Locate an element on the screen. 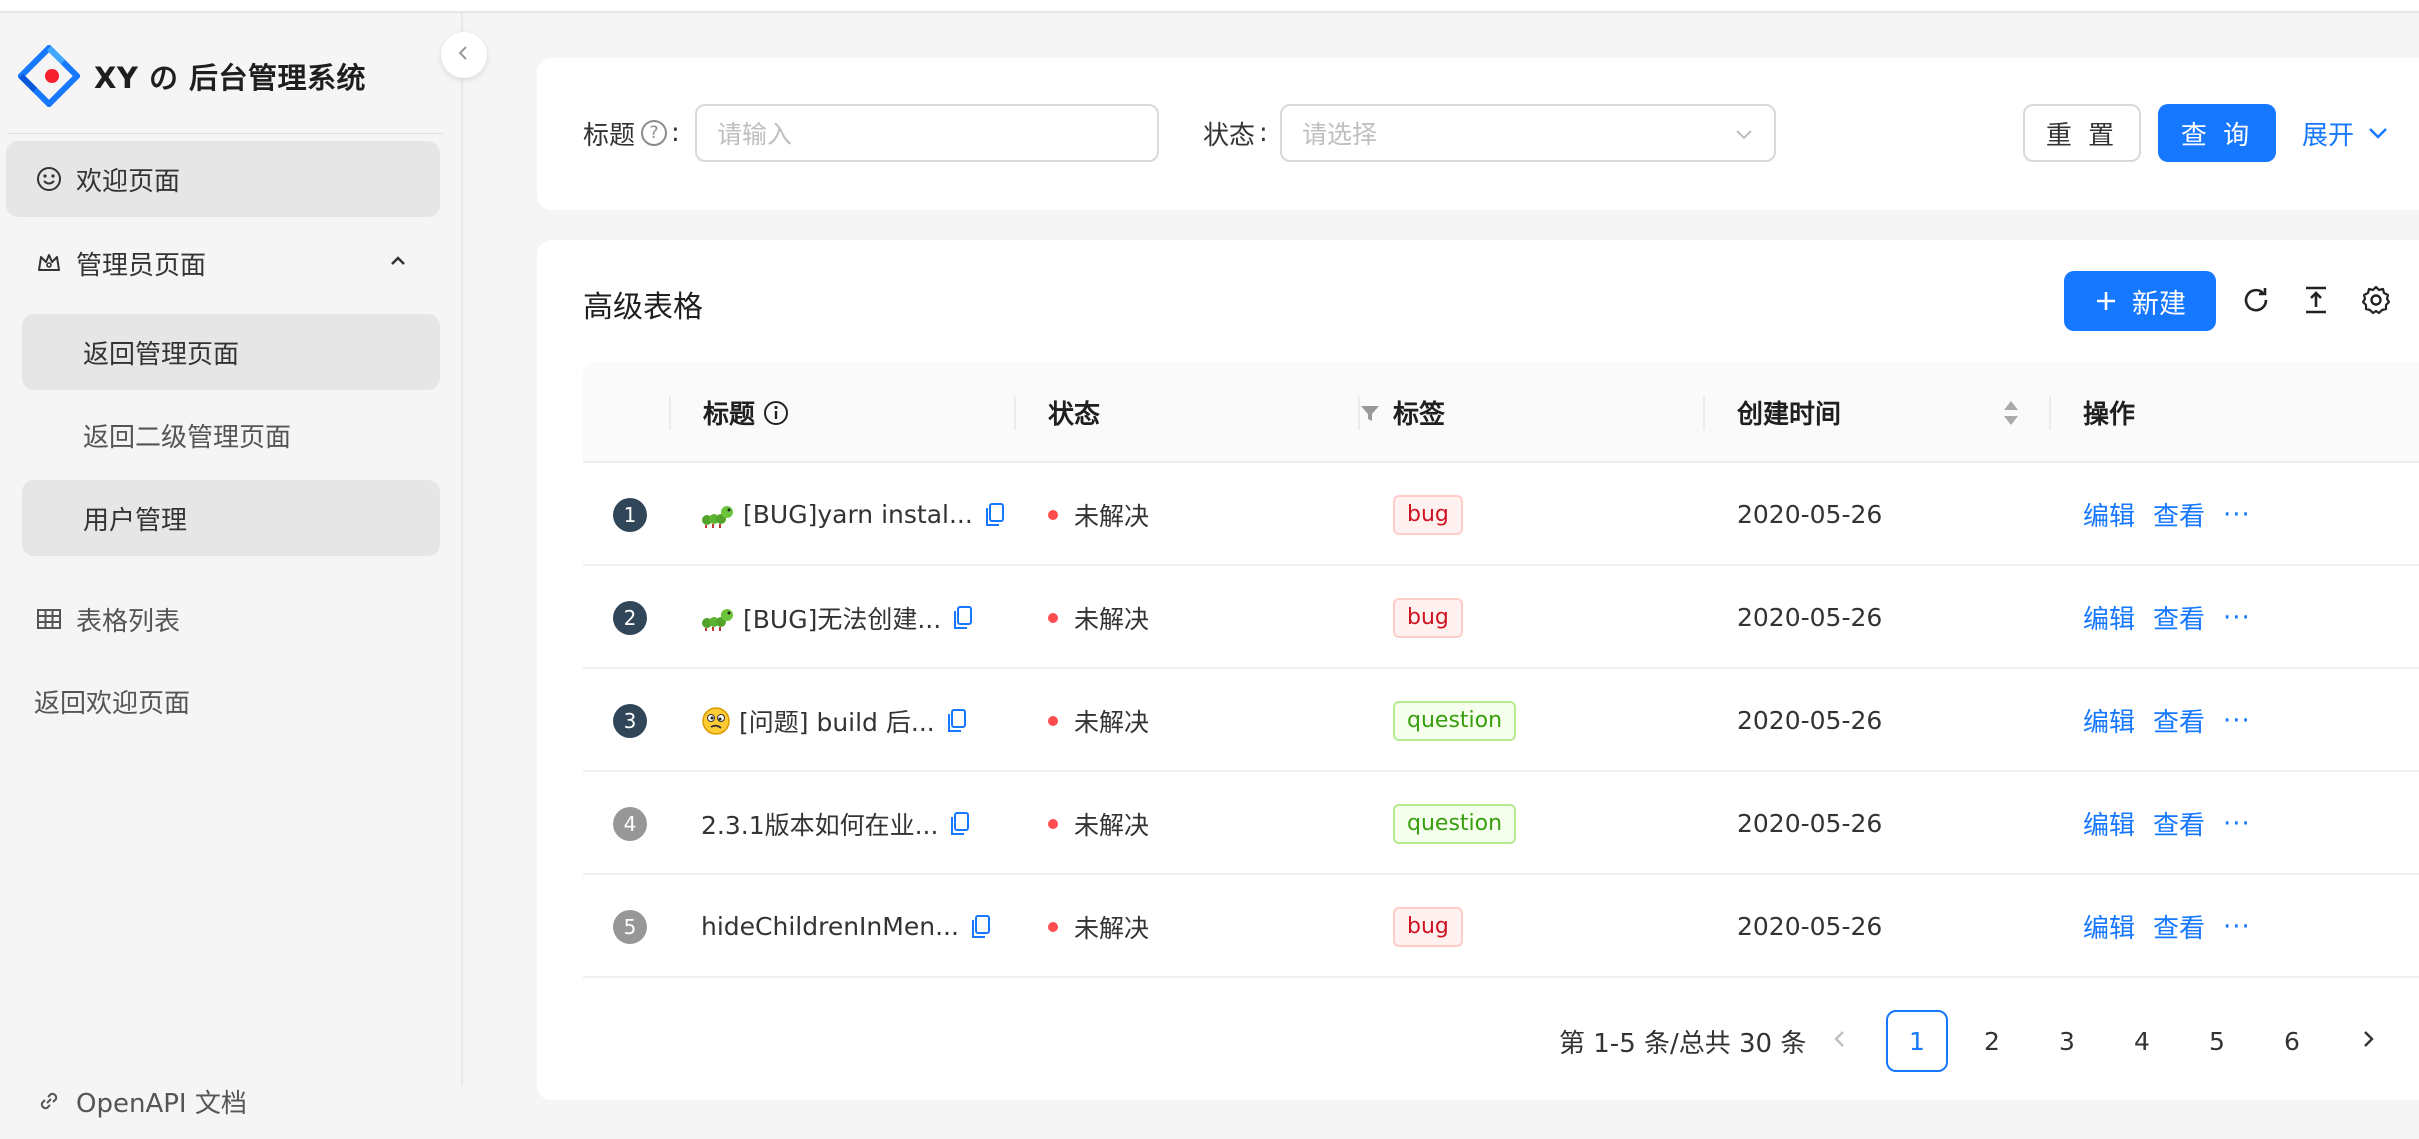  sidebar-item-label: OpenAPI 文档 is located at coordinates (161, 1103).